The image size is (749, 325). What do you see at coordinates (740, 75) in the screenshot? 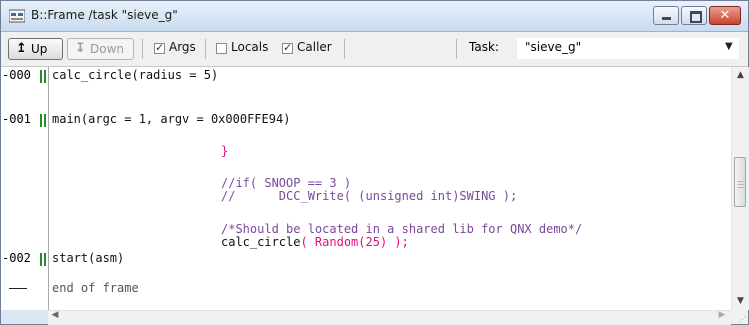
I see `scroll-up-icon: ▲` at bounding box center [740, 75].